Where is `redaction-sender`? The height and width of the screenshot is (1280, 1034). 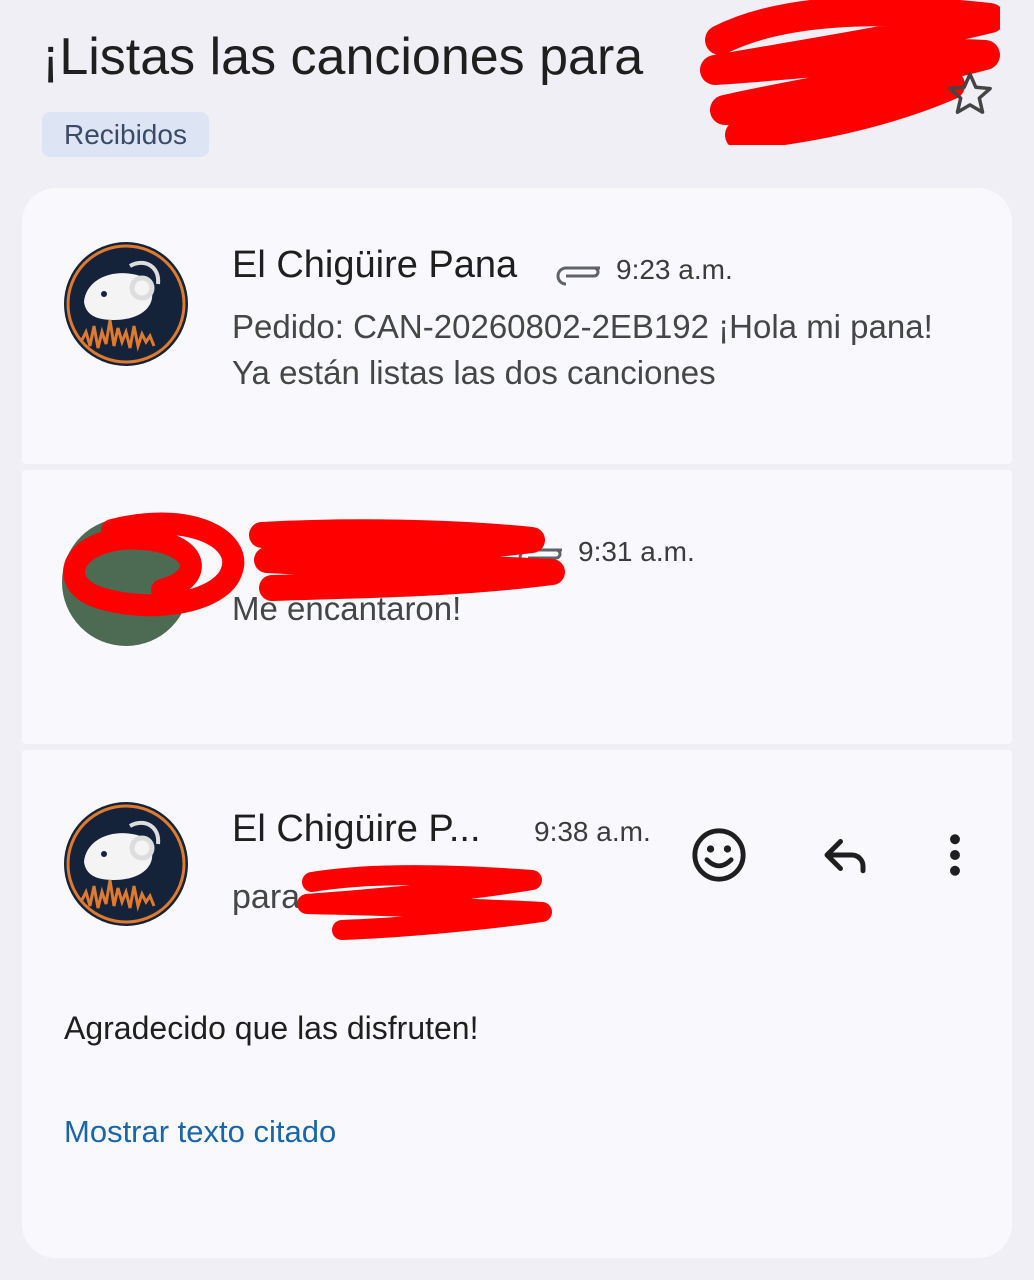 redaction-sender is located at coordinates (314, 564).